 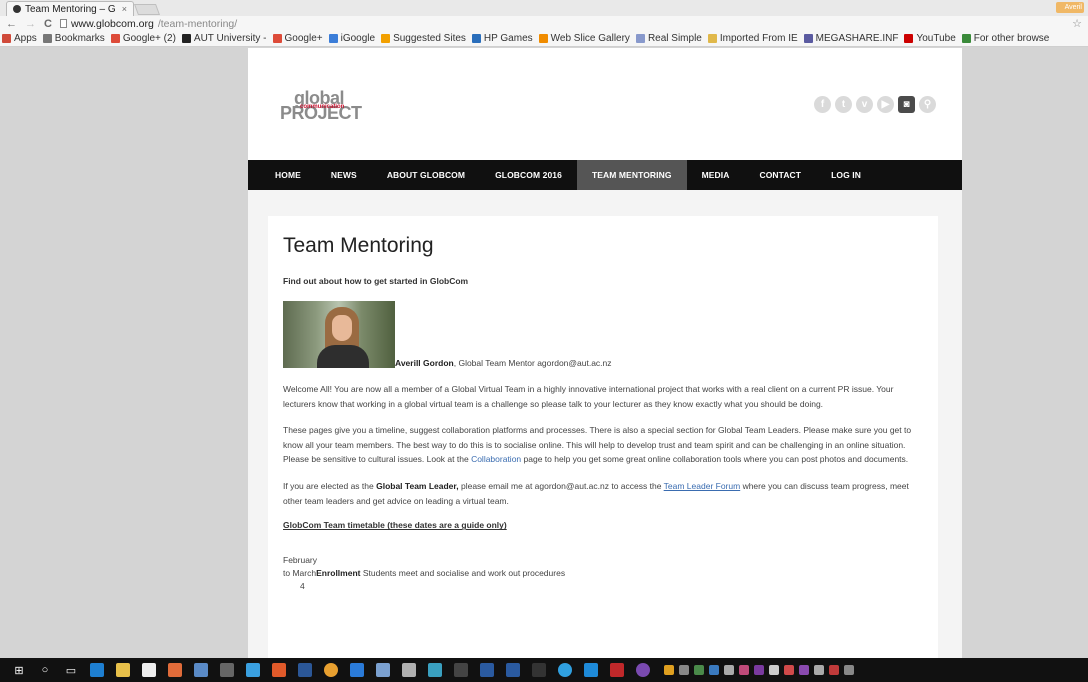 What do you see at coordinates (804, 670) in the screenshot?
I see `onenote-icon` at bounding box center [804, 670].